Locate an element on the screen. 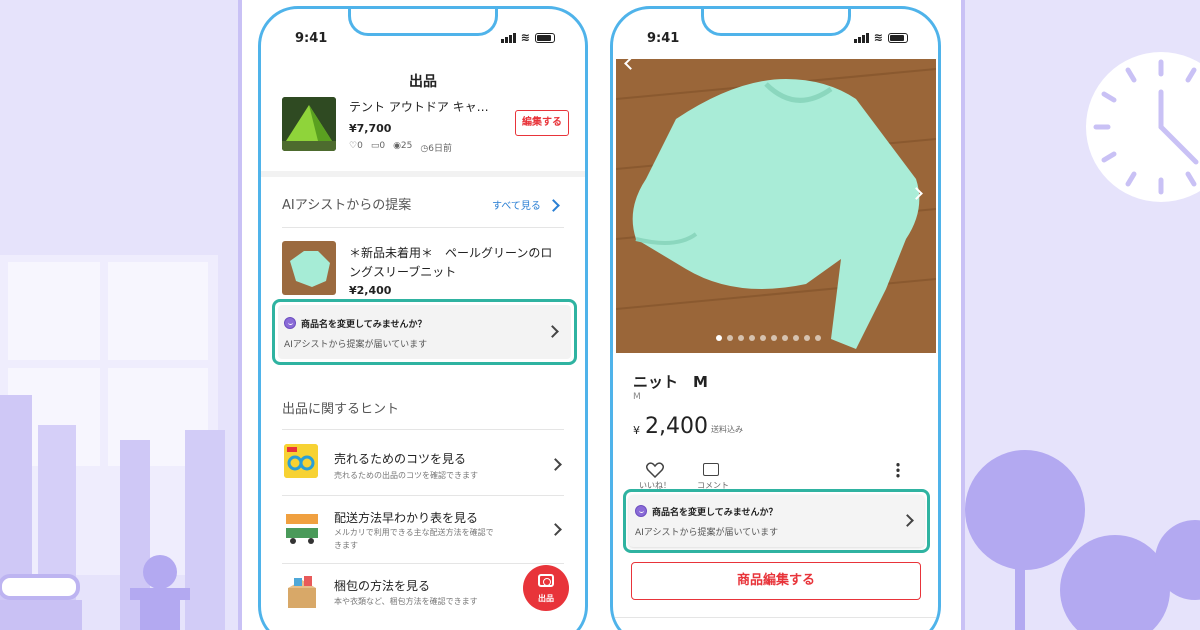  tent-image is located at coordinates (309, 124).